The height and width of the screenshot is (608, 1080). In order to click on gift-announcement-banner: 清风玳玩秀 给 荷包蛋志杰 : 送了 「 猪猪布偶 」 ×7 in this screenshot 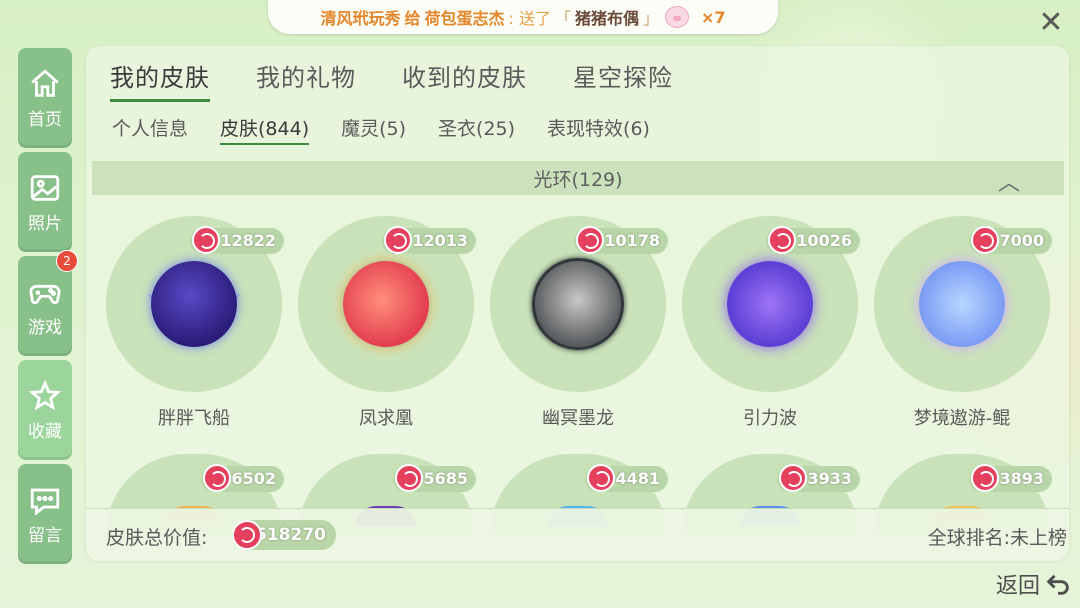, I will do `click(523, 17)`.